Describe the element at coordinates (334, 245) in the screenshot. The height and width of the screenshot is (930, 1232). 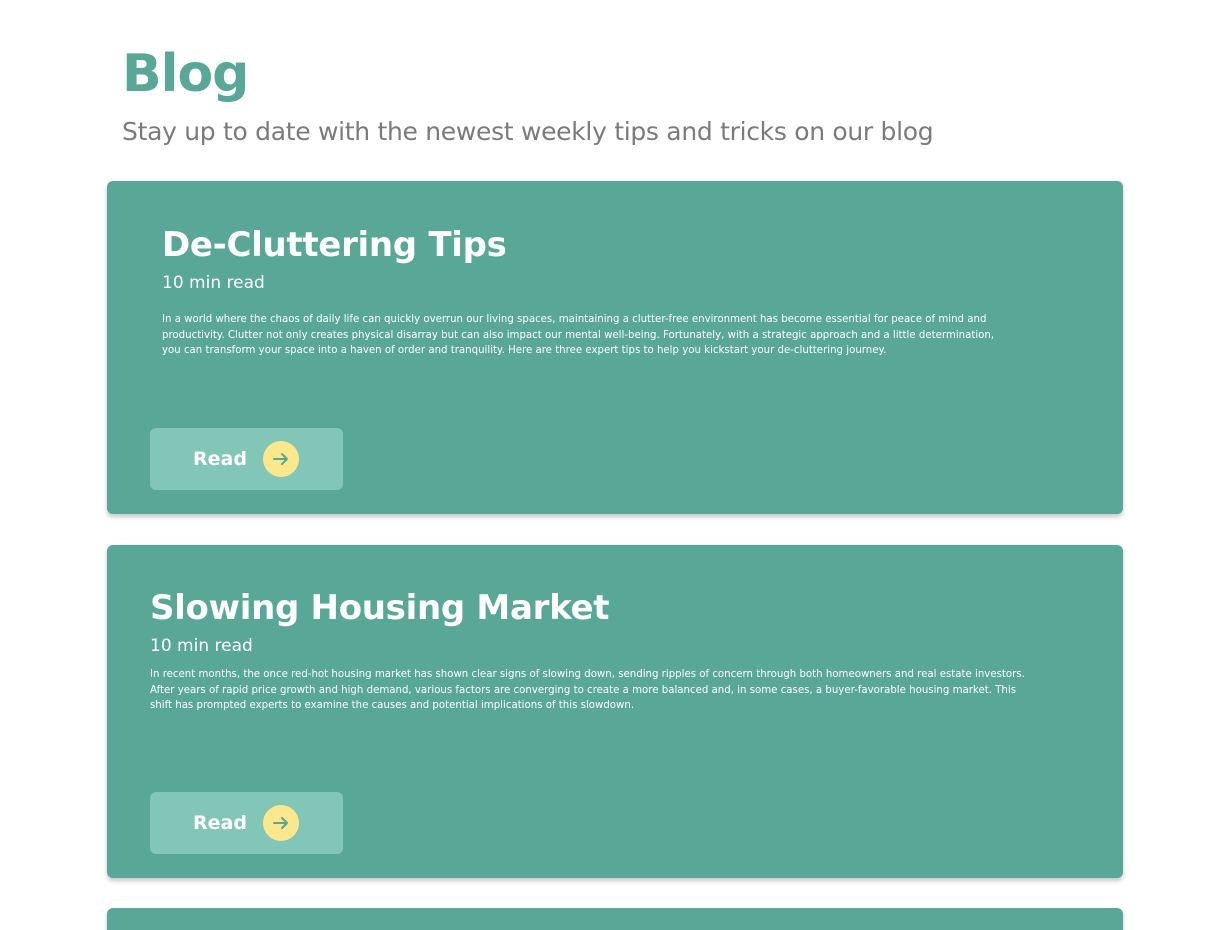
I see `card-title: De-Cluttering Tips` at that location.